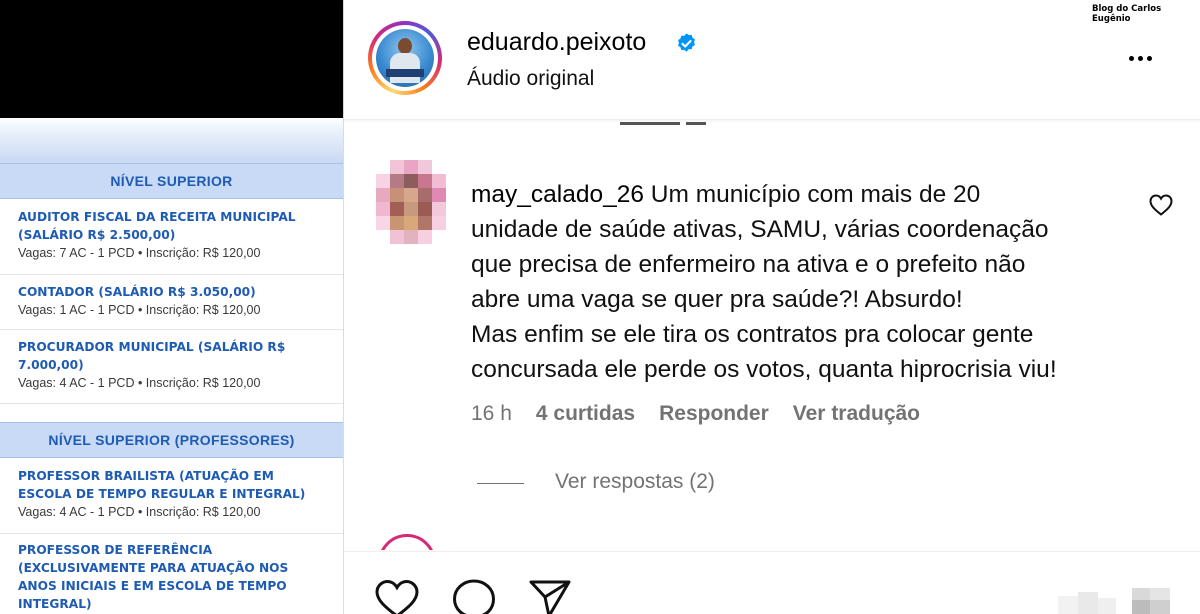 This screenshot has width=1200, height=614. Describe the element at coordinates (714, 414) in the screenshot. I see `reply-button: Responder` at that location.